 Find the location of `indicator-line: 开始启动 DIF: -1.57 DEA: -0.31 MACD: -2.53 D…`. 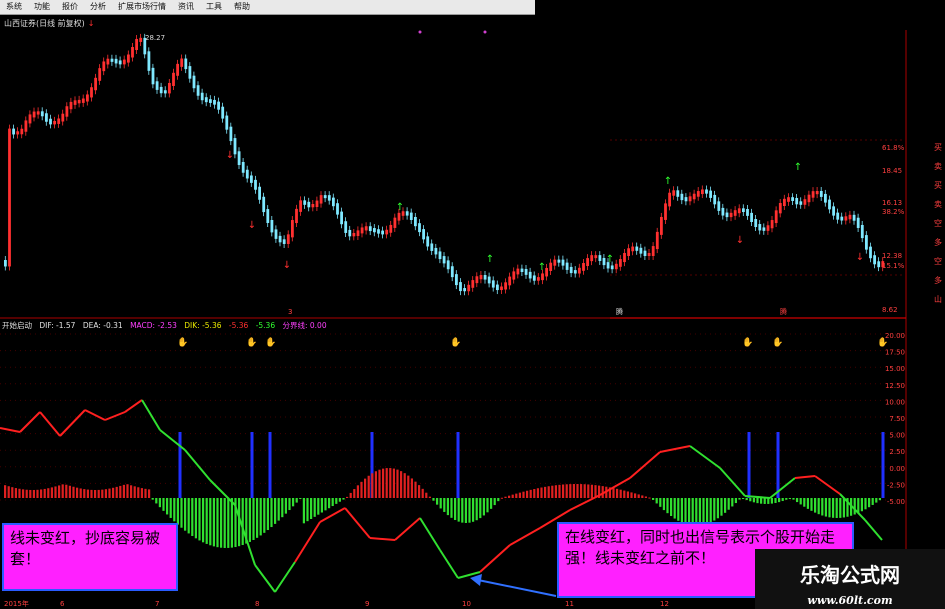

indicator-line: 开始启动 DIF: -1.57 DEA: -0.31 MACD: -2.53 D… is located at coordinates (167, 325).